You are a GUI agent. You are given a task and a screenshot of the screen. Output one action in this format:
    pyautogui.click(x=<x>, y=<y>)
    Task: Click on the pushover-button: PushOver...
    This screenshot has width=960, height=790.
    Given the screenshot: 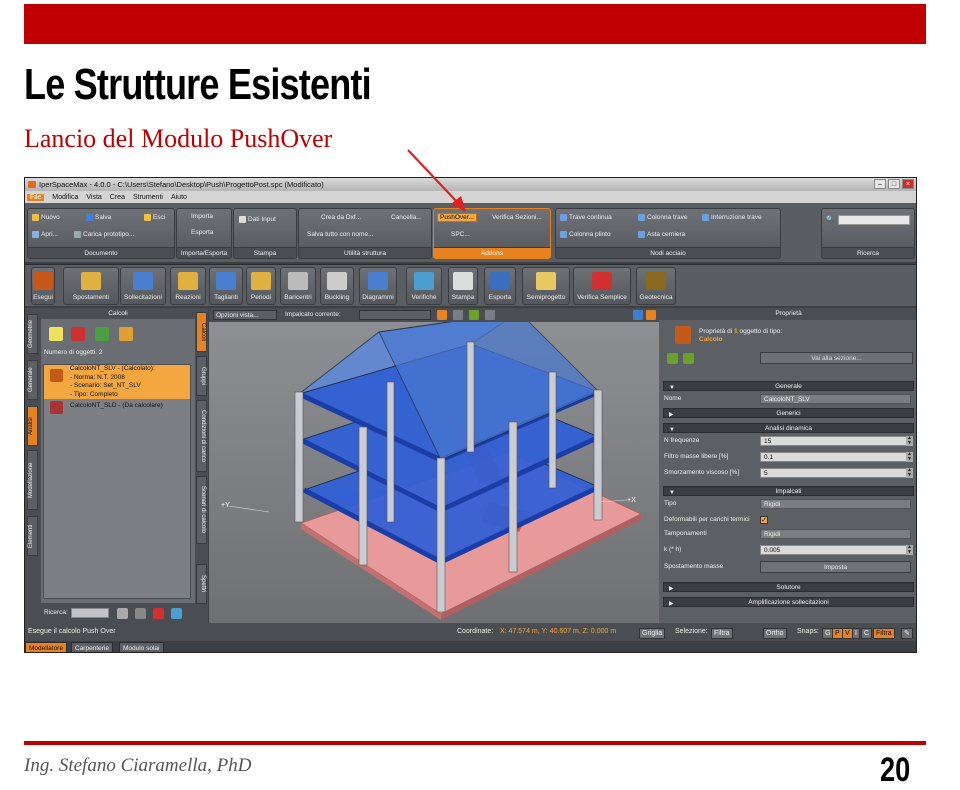 What is the action you would take?
    pyautogui.click(x=457, y=217)
    